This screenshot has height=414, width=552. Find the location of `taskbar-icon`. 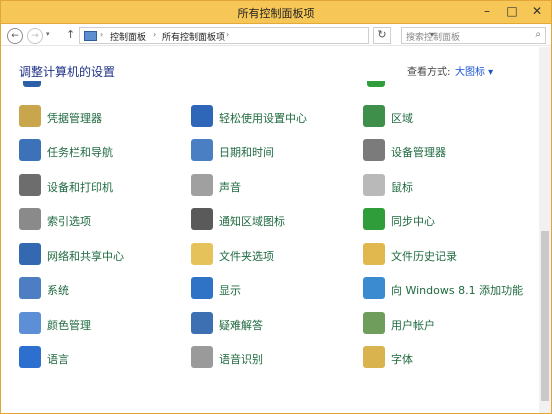

taskbar-icon is located at coordinates (30, 150).